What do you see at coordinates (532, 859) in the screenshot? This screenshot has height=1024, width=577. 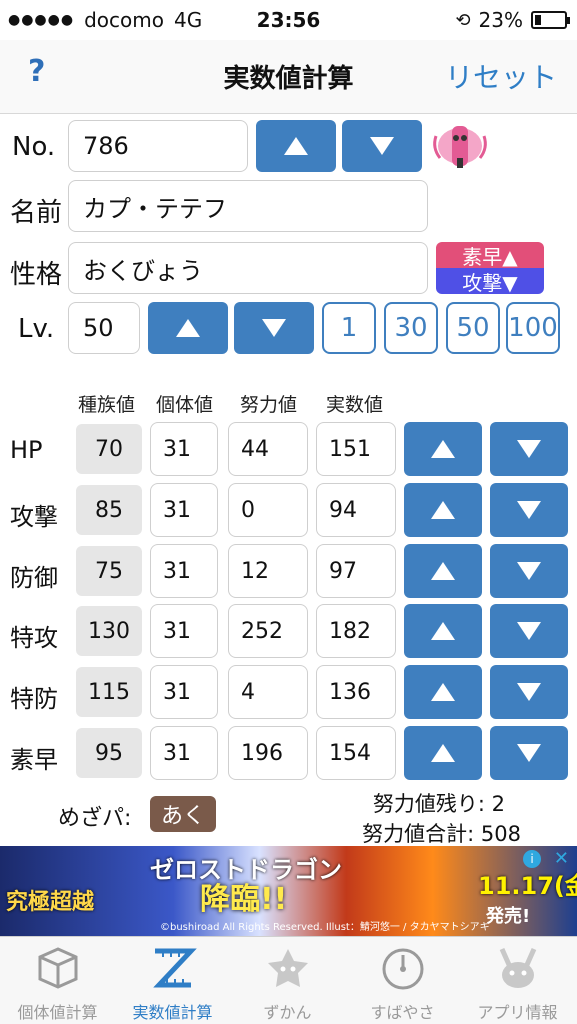 I see `ad-info-icon: i` at bounding box center [532, 859].